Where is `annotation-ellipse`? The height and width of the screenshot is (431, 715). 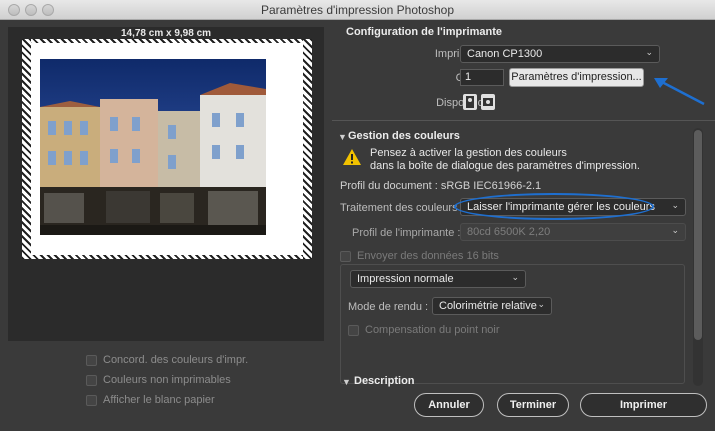
annotation-ellipse is located at coordinates (554, 206).